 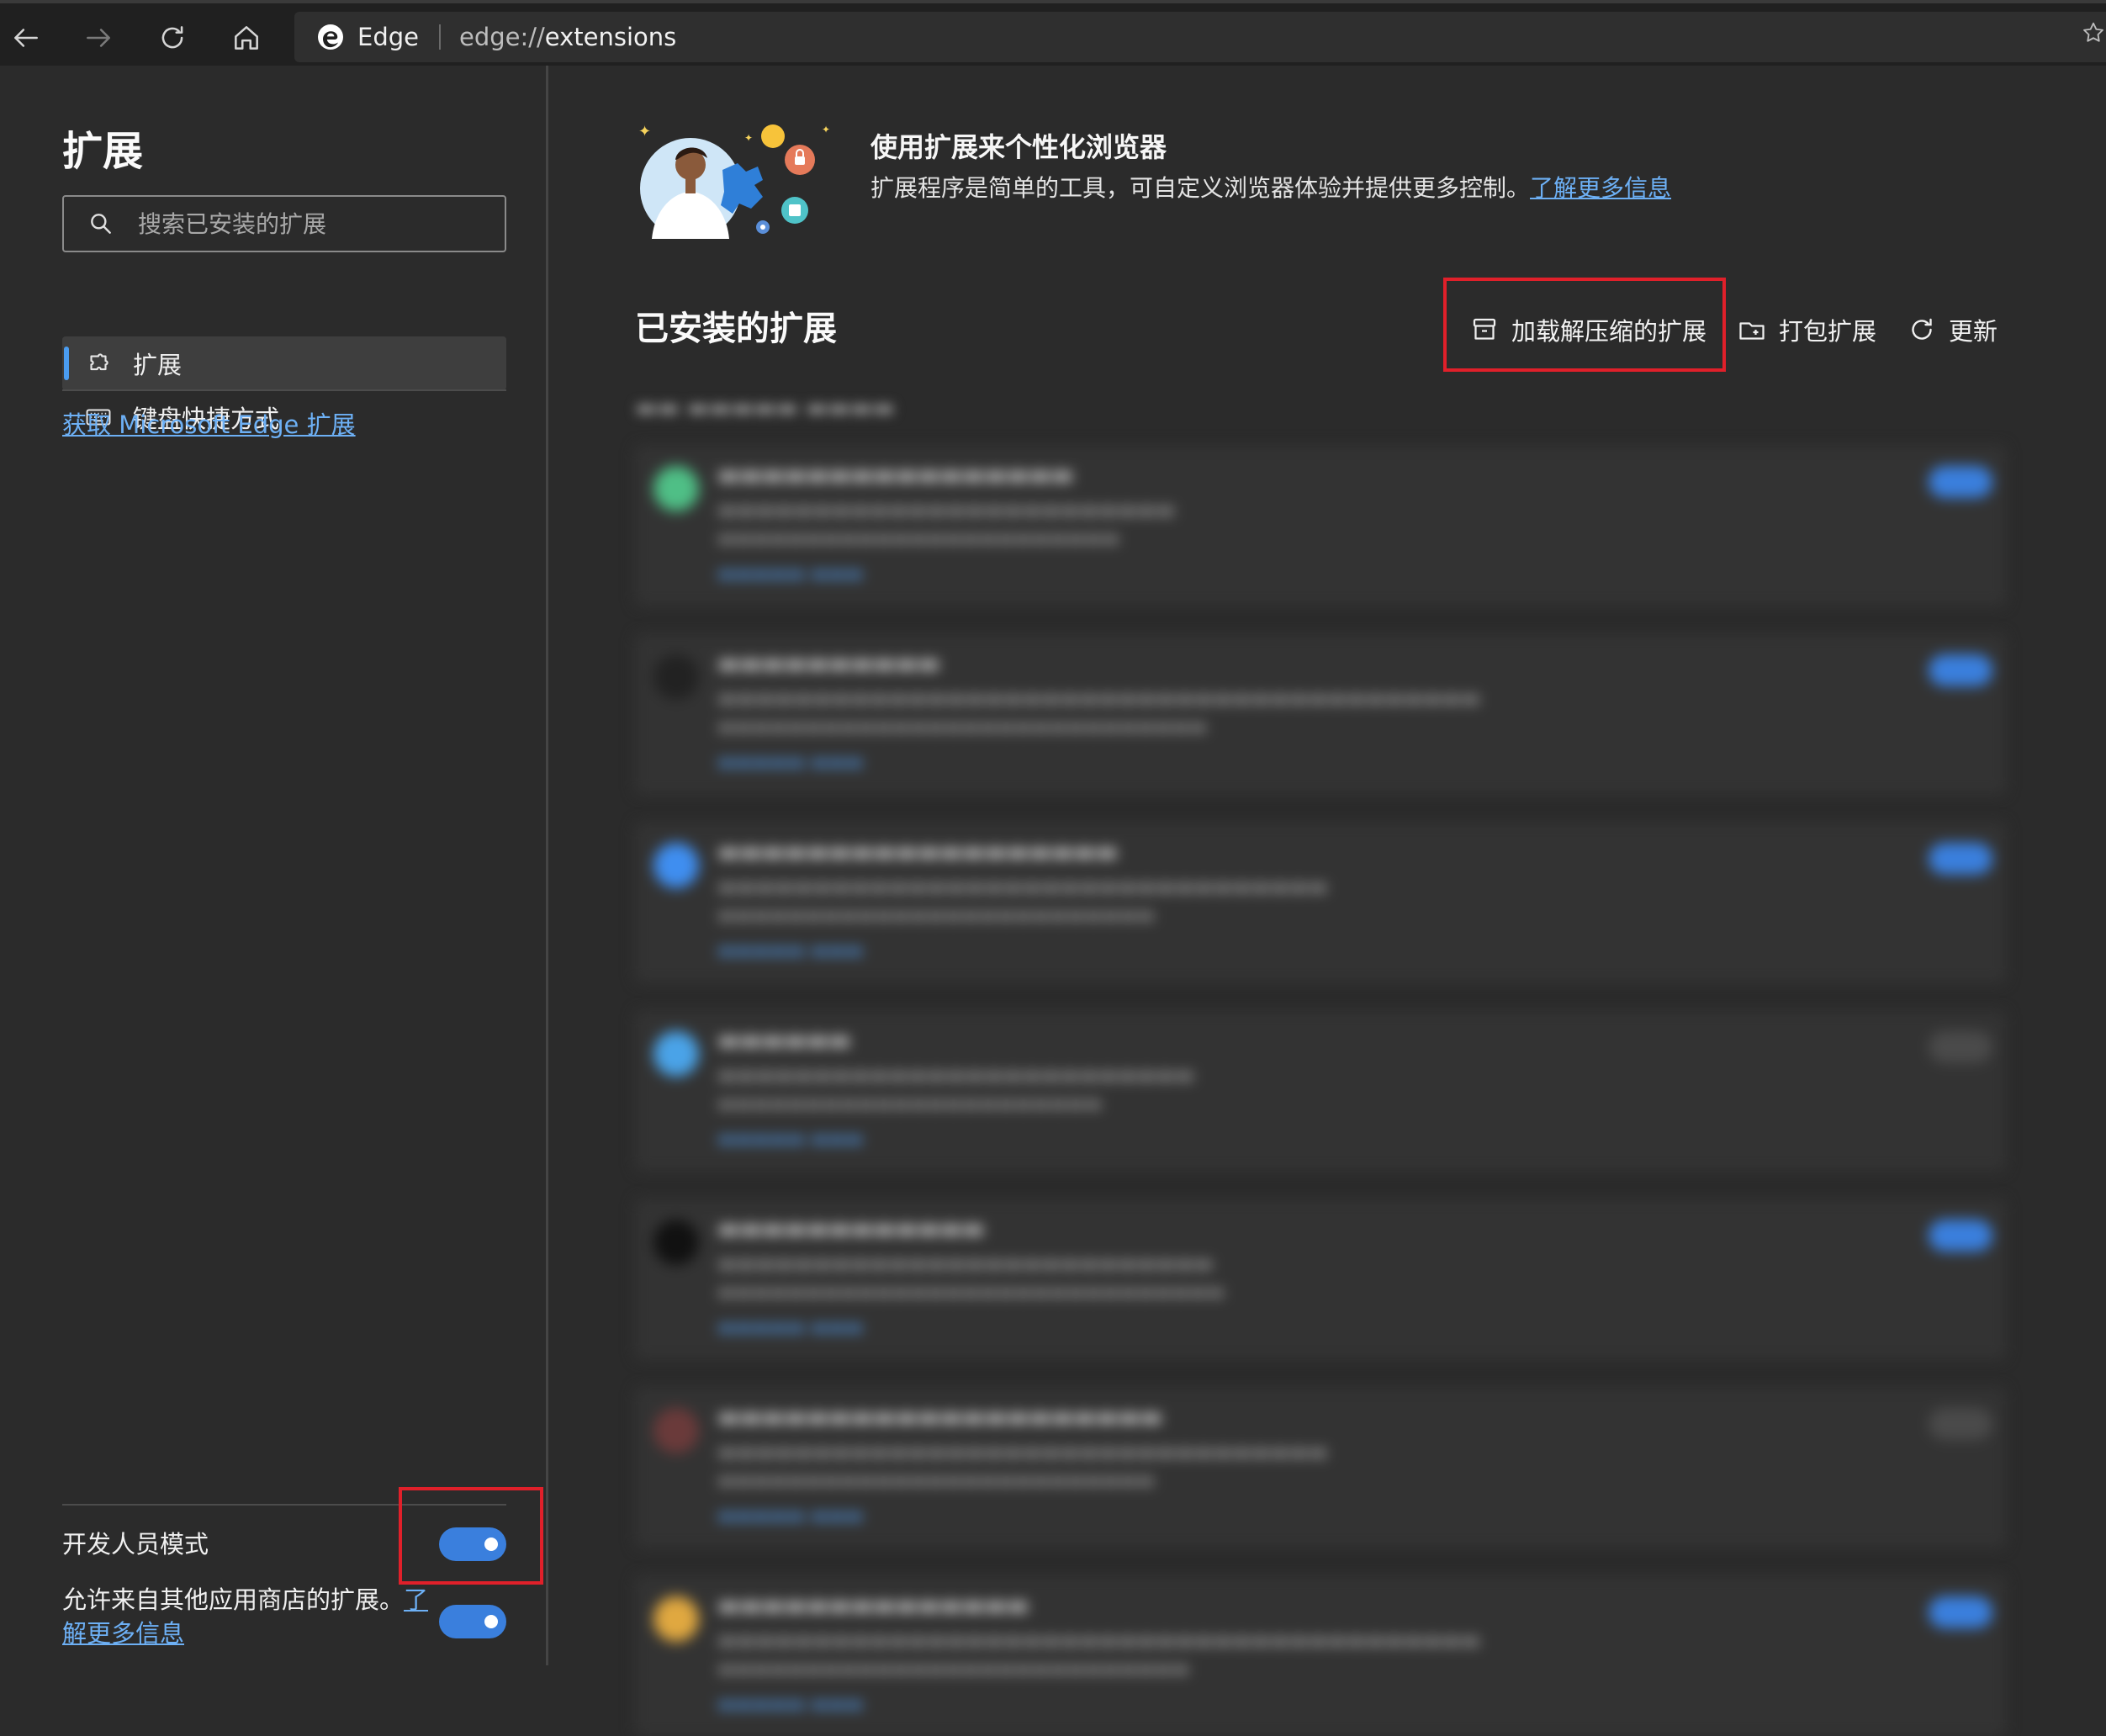 What do you see at coordinates (1752, 331) in the screenshot?
I see `pack-icon` at bounding box center [1752, 331].